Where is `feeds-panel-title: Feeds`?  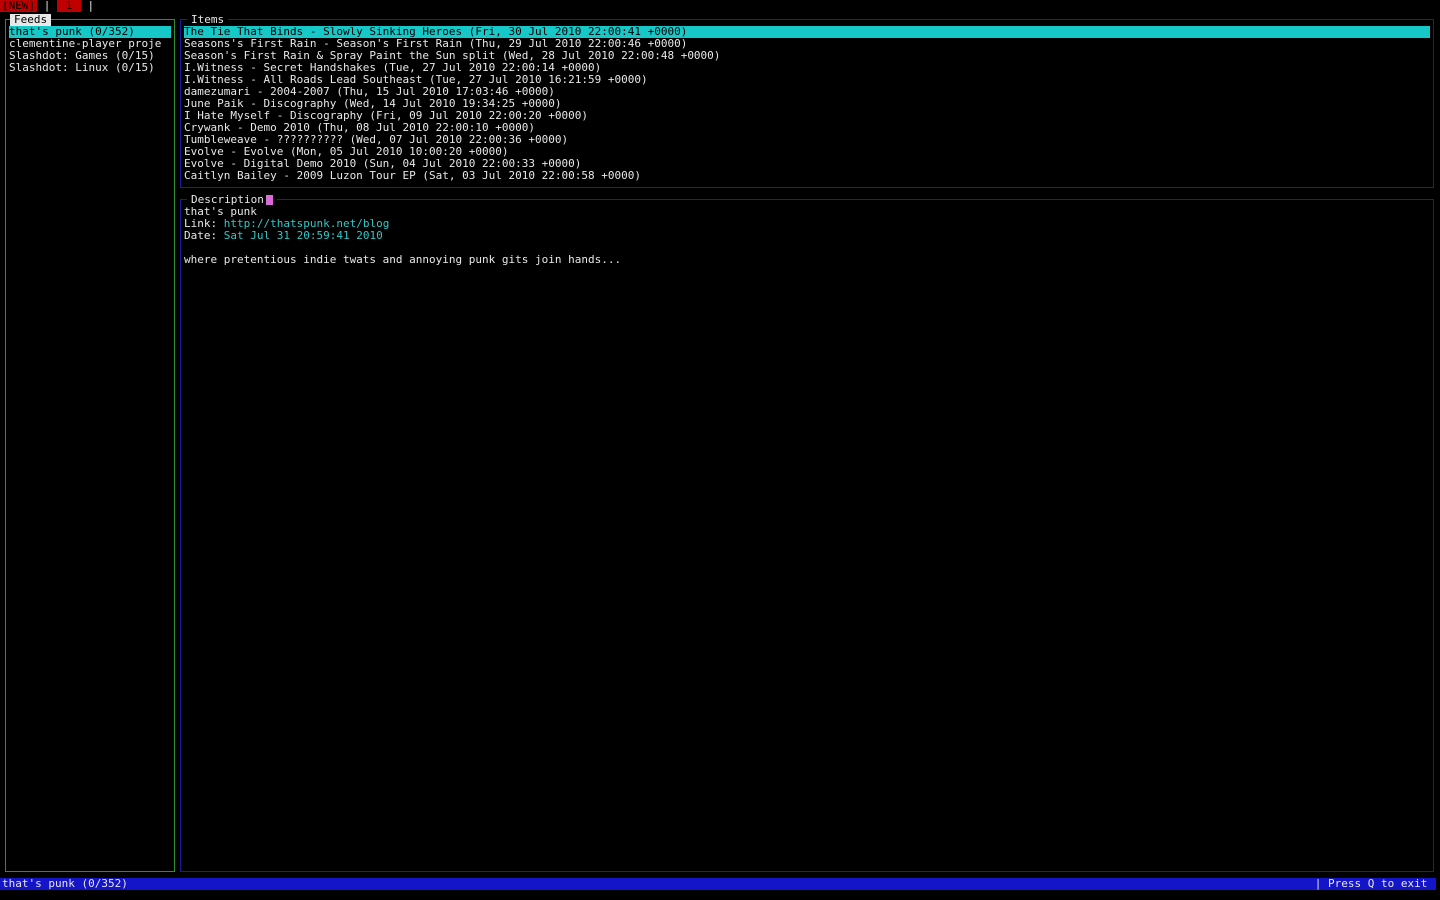
feeds-panel-title: Feeds is located at coordinates (31, 20).